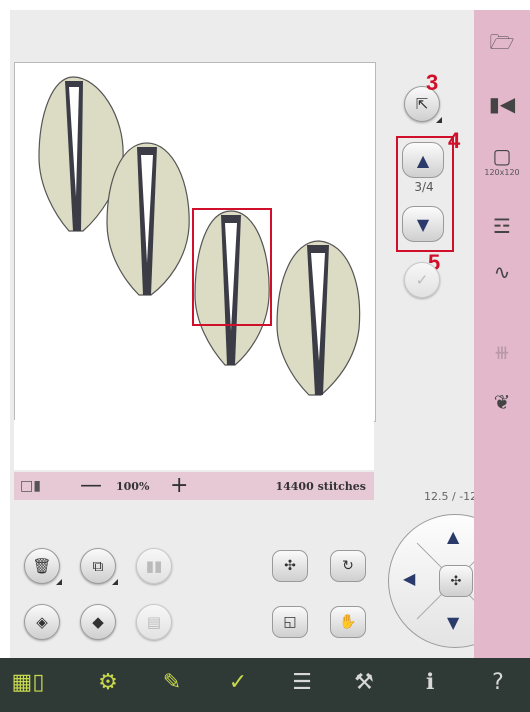 The image size is (530, 712). Describe the element at coordinates (502, 172) in the screenshot. I see `hoop-size-label: 120x120` at that location.